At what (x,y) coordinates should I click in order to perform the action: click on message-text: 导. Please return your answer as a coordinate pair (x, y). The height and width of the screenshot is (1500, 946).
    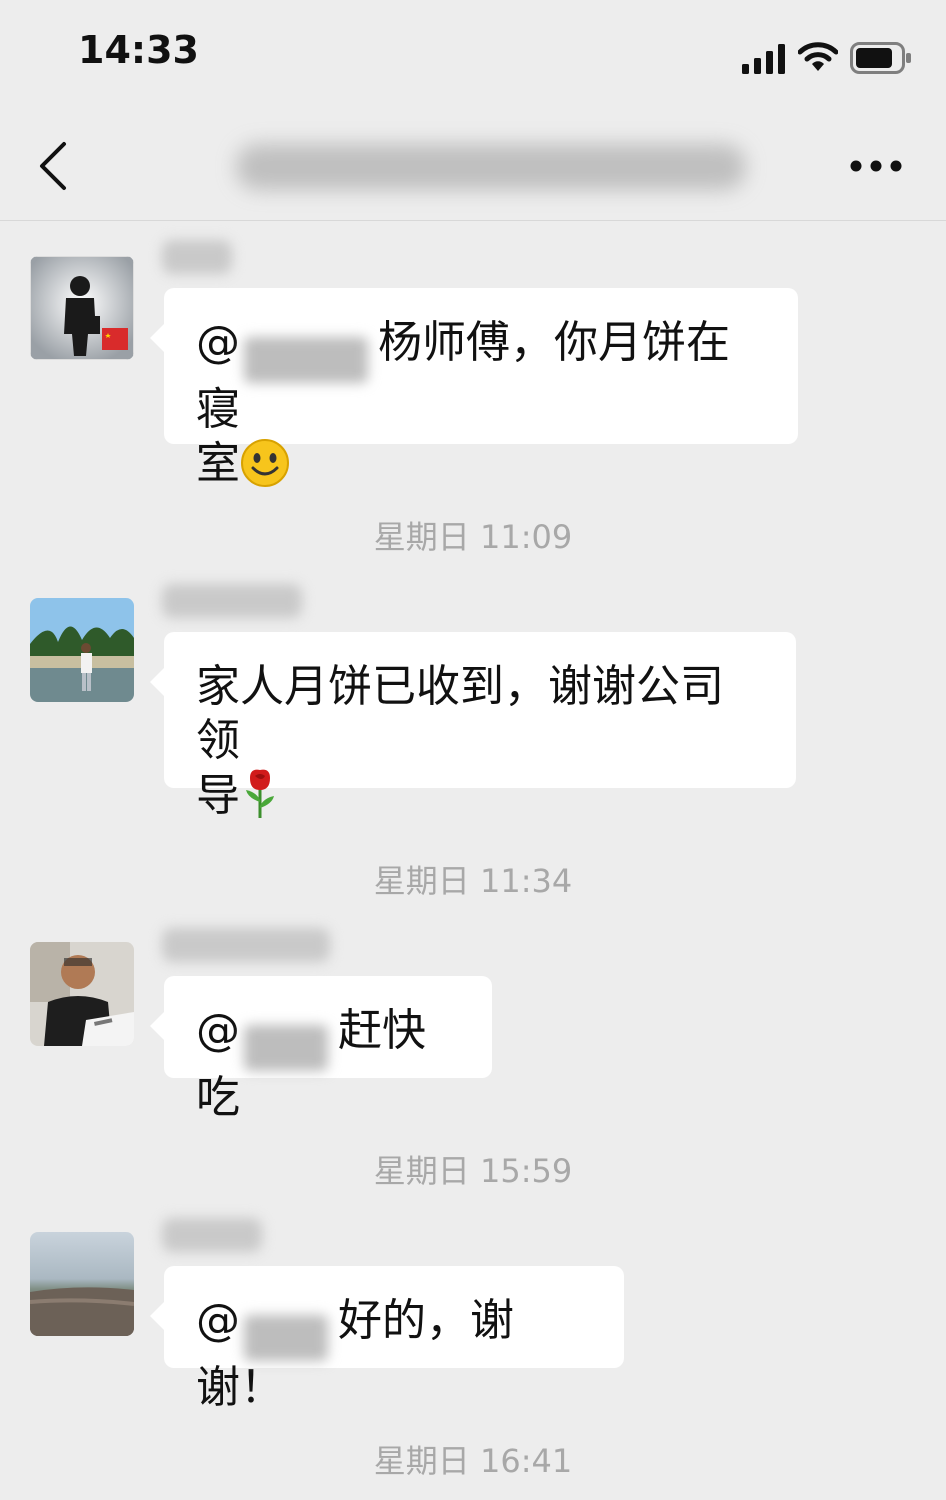
    Looking at the image, I should click on (218, 795).